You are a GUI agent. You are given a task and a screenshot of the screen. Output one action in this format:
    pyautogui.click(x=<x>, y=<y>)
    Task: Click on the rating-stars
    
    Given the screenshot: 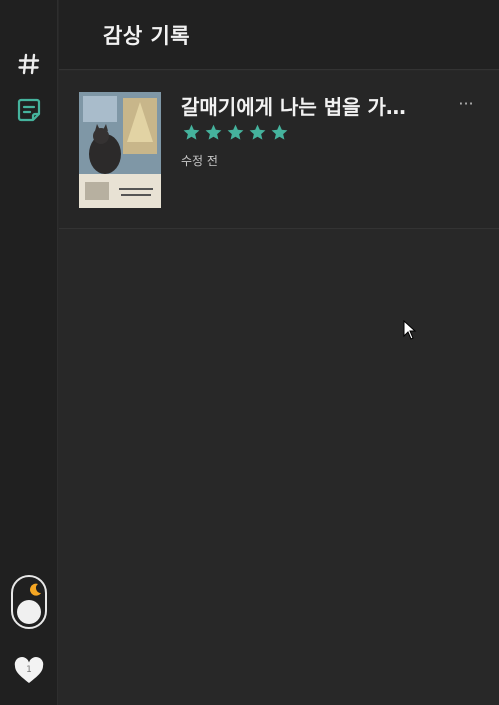 What is the action you would take?
    pyautogui.click(x=235, y=132)
    